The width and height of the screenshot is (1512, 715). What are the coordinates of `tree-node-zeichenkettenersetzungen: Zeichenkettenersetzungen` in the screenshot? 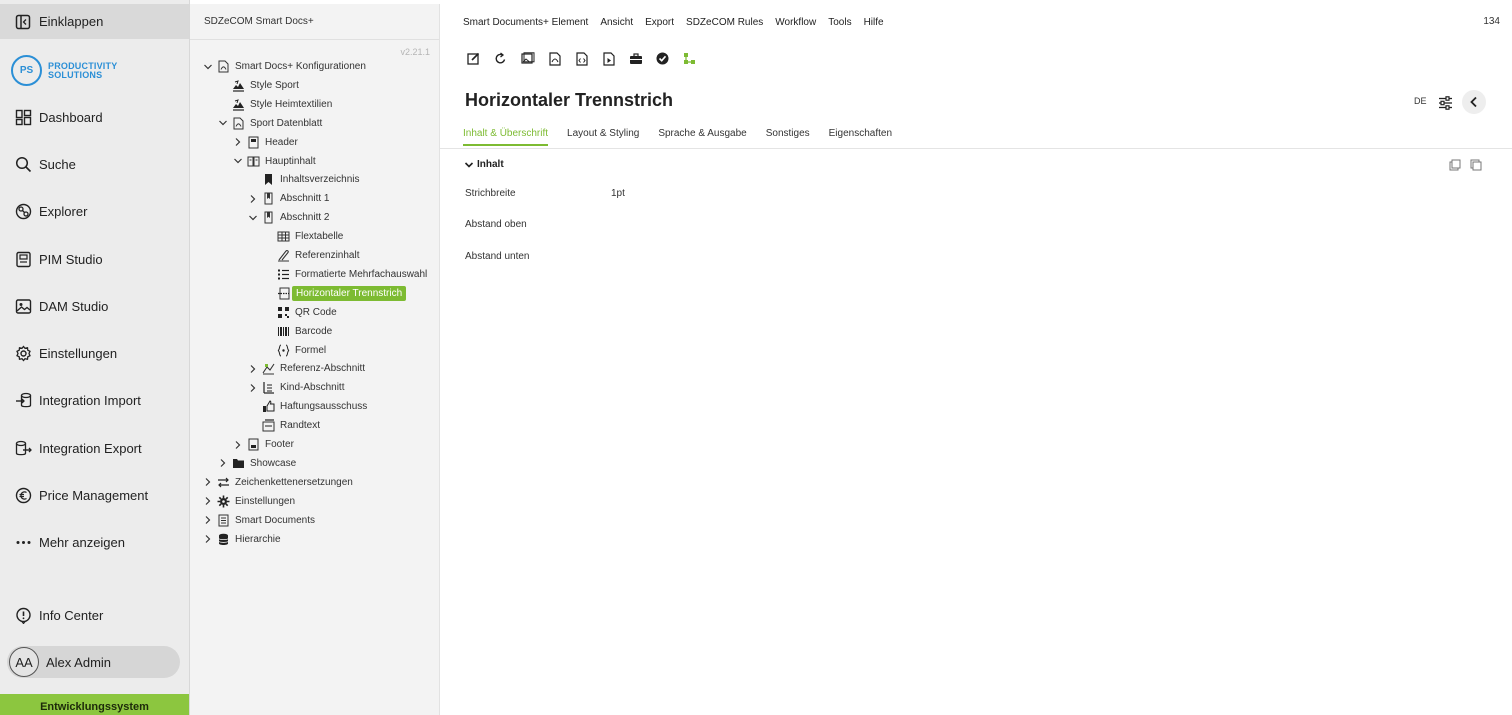 It's located at (277, 482).